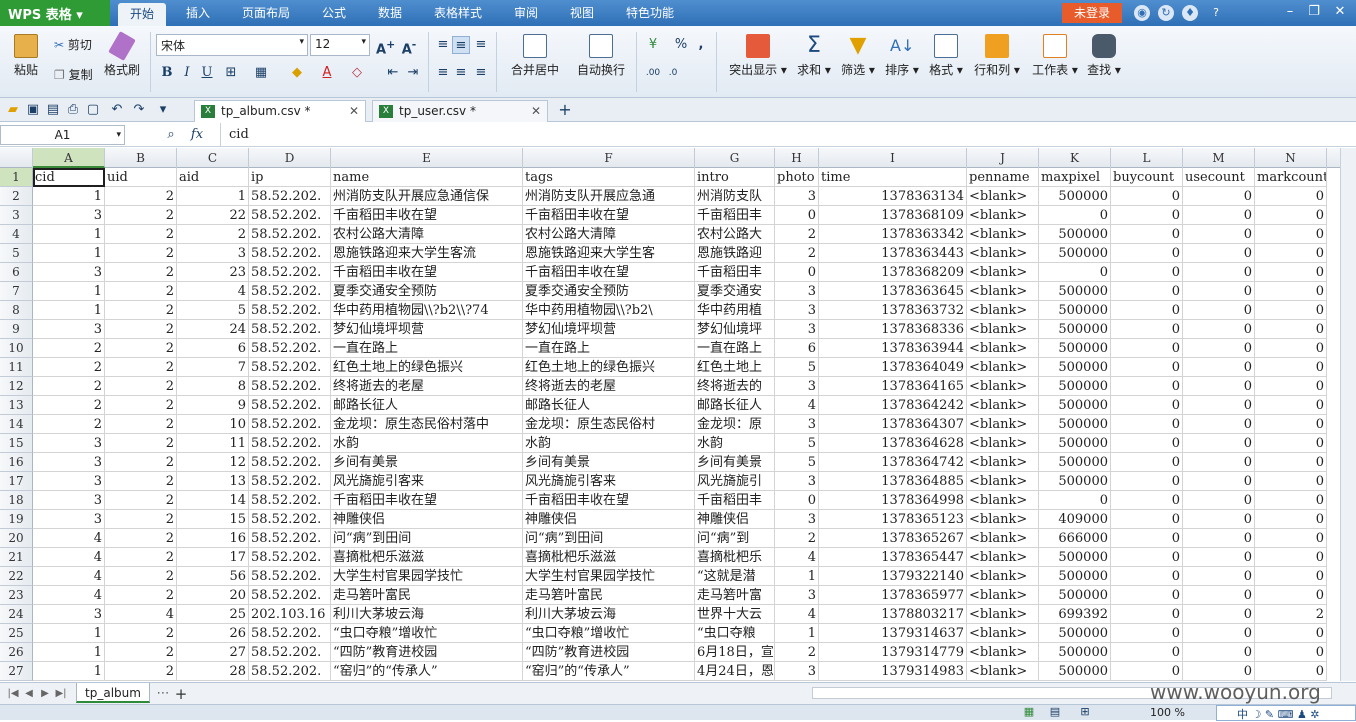  Describe the element at coordinates (893, 215) in the screenshot. I see `table-cell: 1378368109` at that location.